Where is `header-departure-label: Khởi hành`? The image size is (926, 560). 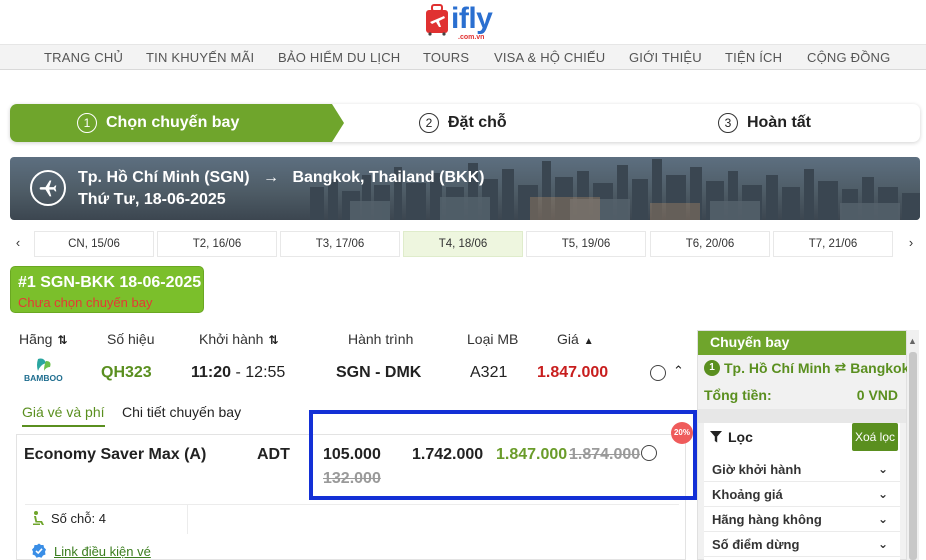 header-departure-label: Khởi hành is located at coordinates (231, 339).